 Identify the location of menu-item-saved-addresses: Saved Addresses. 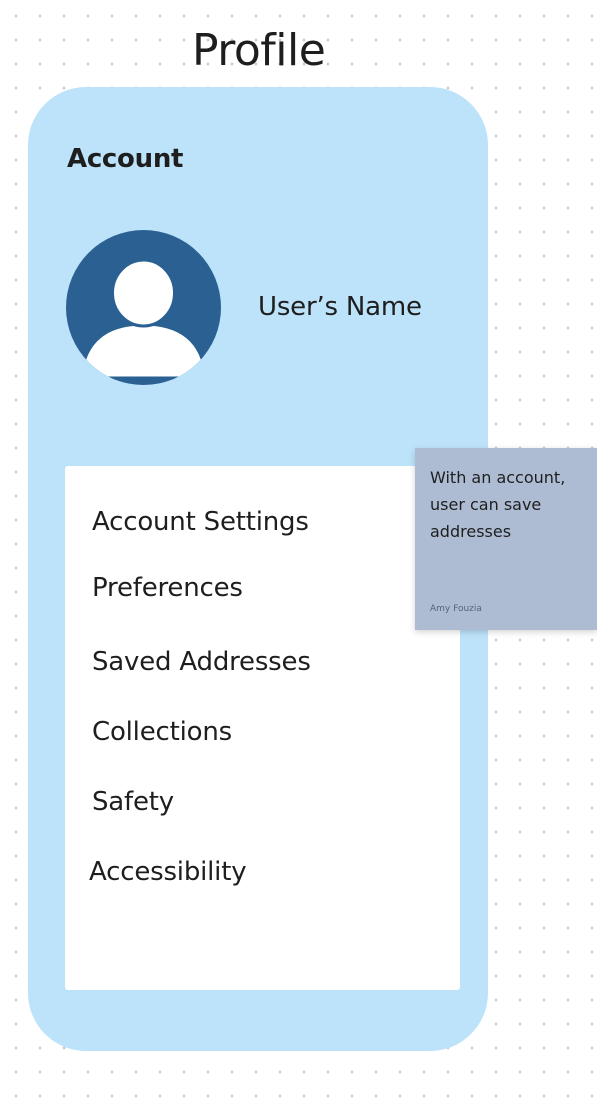
(201, 662).